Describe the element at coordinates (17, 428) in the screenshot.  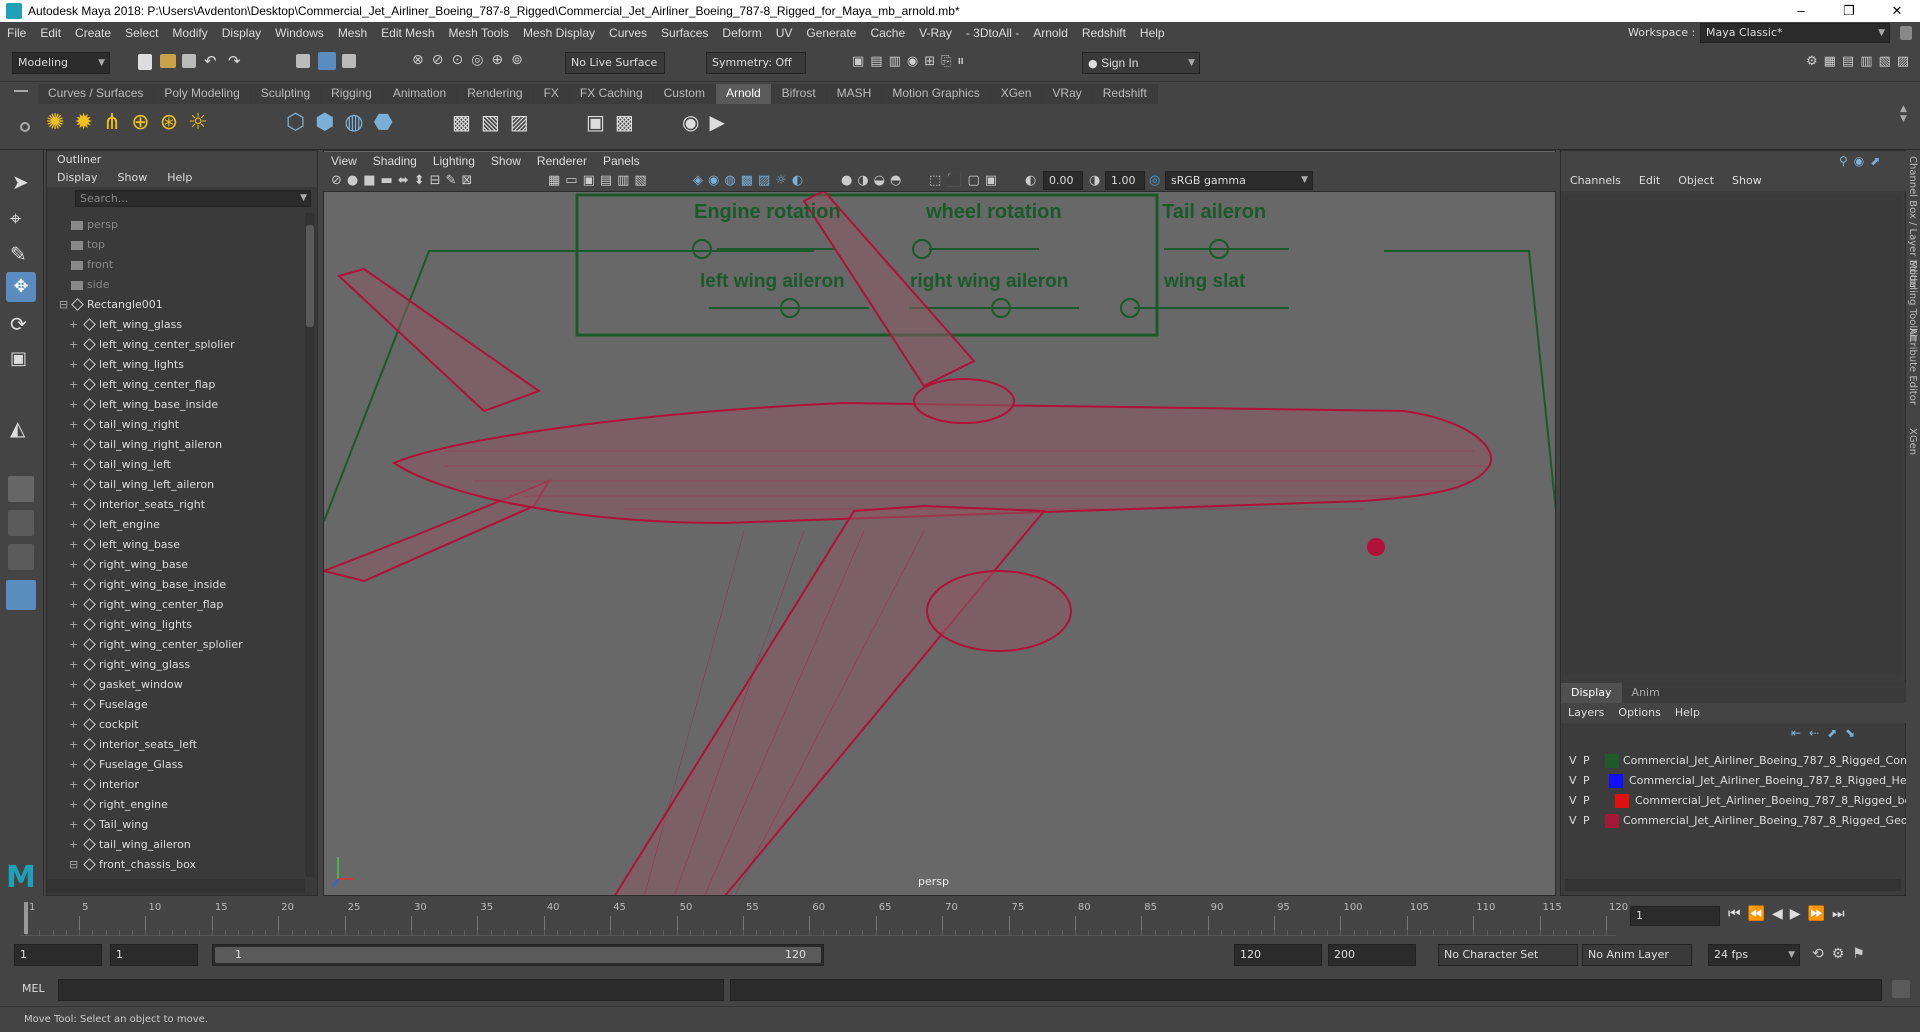
I see `last-tool-icon: ◭` at that location.